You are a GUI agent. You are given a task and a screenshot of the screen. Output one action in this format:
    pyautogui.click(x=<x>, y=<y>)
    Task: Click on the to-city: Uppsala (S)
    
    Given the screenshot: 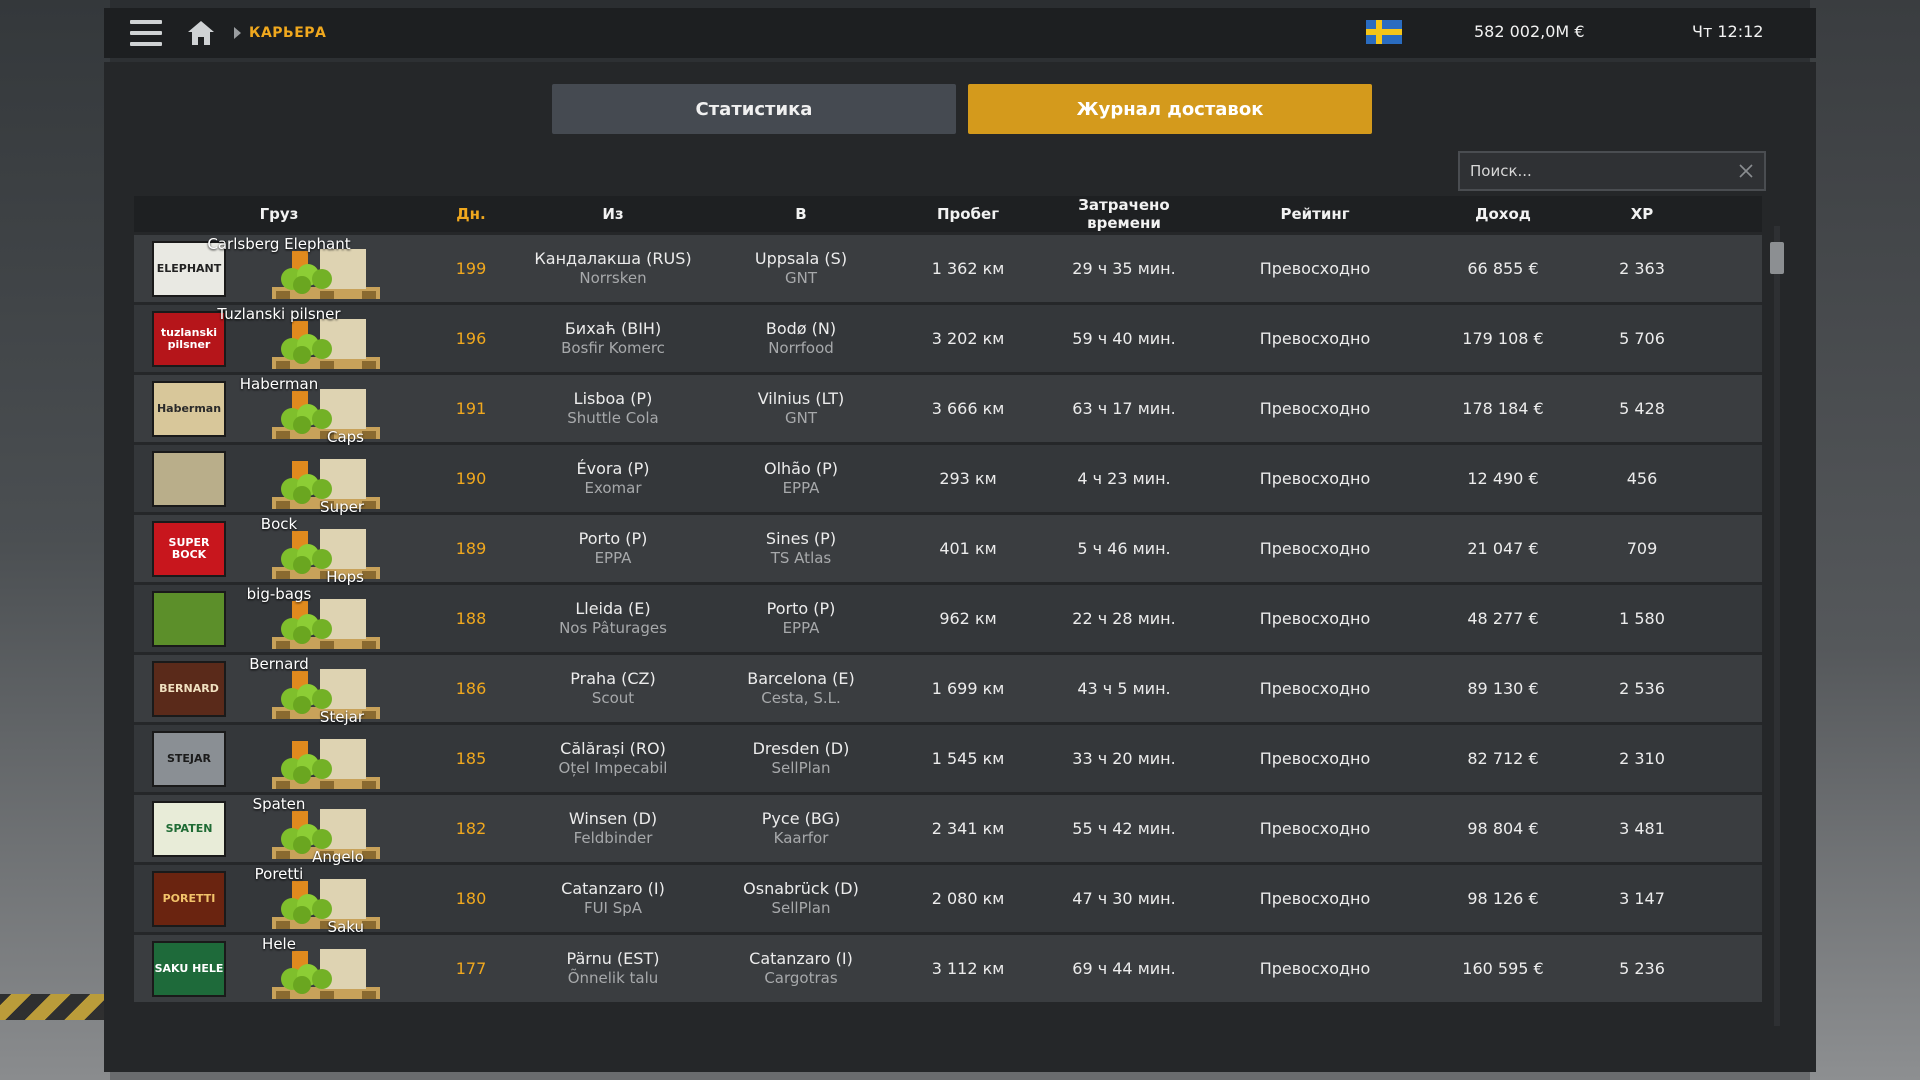 What is the action you would take?
    pyautogui.click(x=801, y=259)
    